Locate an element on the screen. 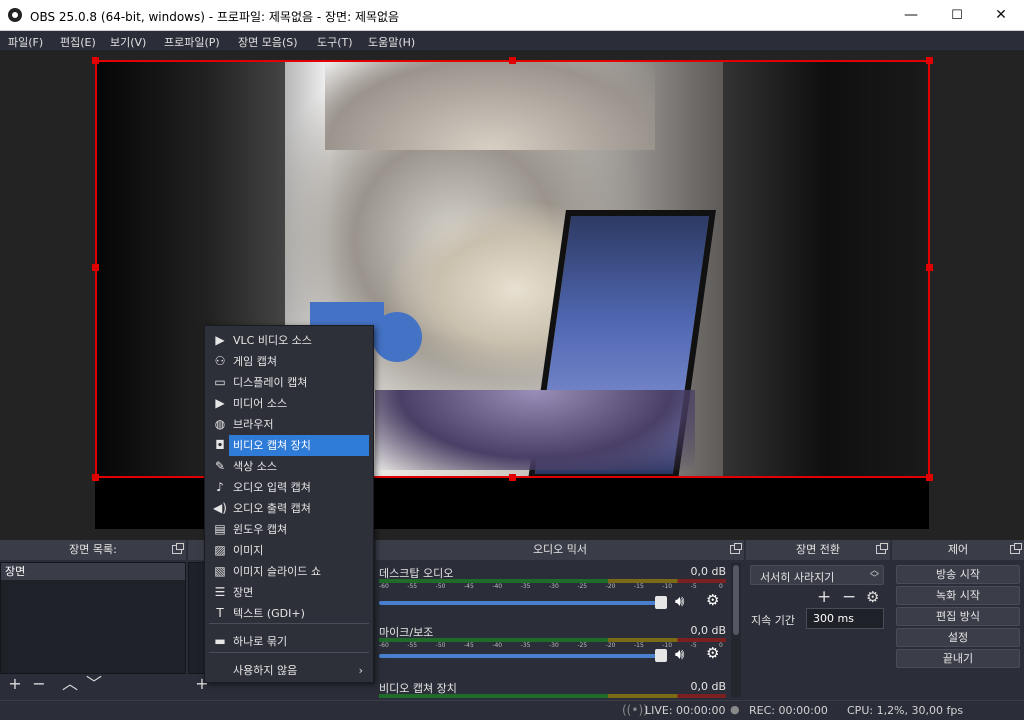  menu-item-label: 윈도우 캡쳐 is located at coordinates (260, 529).